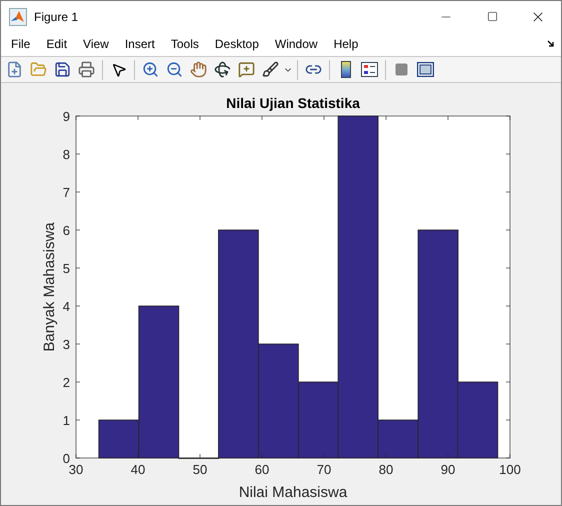 The image size is (562, 506). Describe the element at coordinates (139, 44) in the screenshot. I see `menu-item: Insert` at that location.